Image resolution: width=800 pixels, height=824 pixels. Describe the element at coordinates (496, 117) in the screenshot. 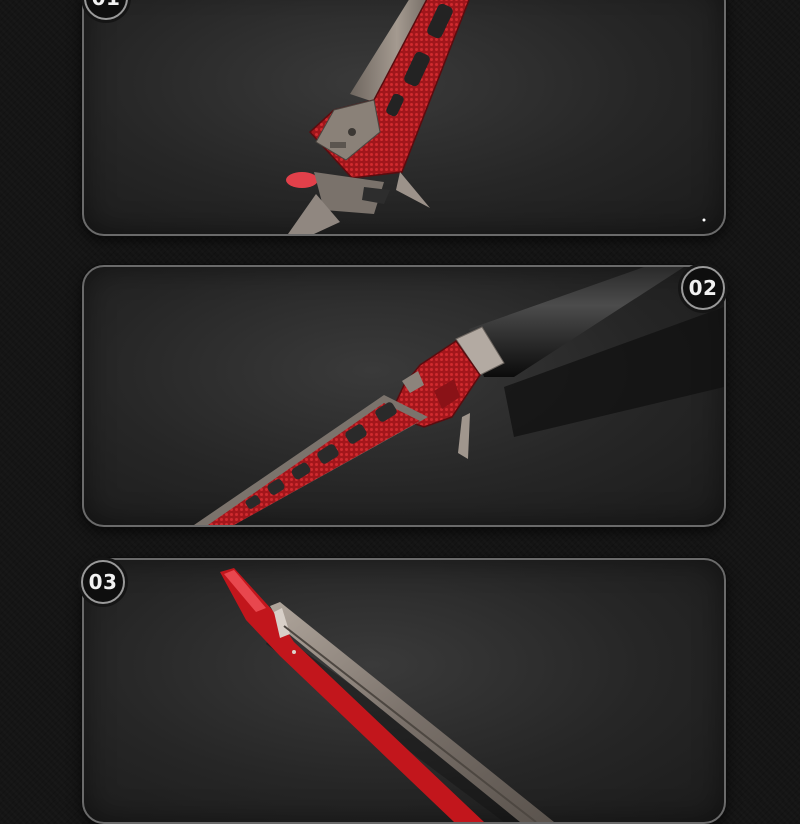

I see `sword-guard-image` at that location.